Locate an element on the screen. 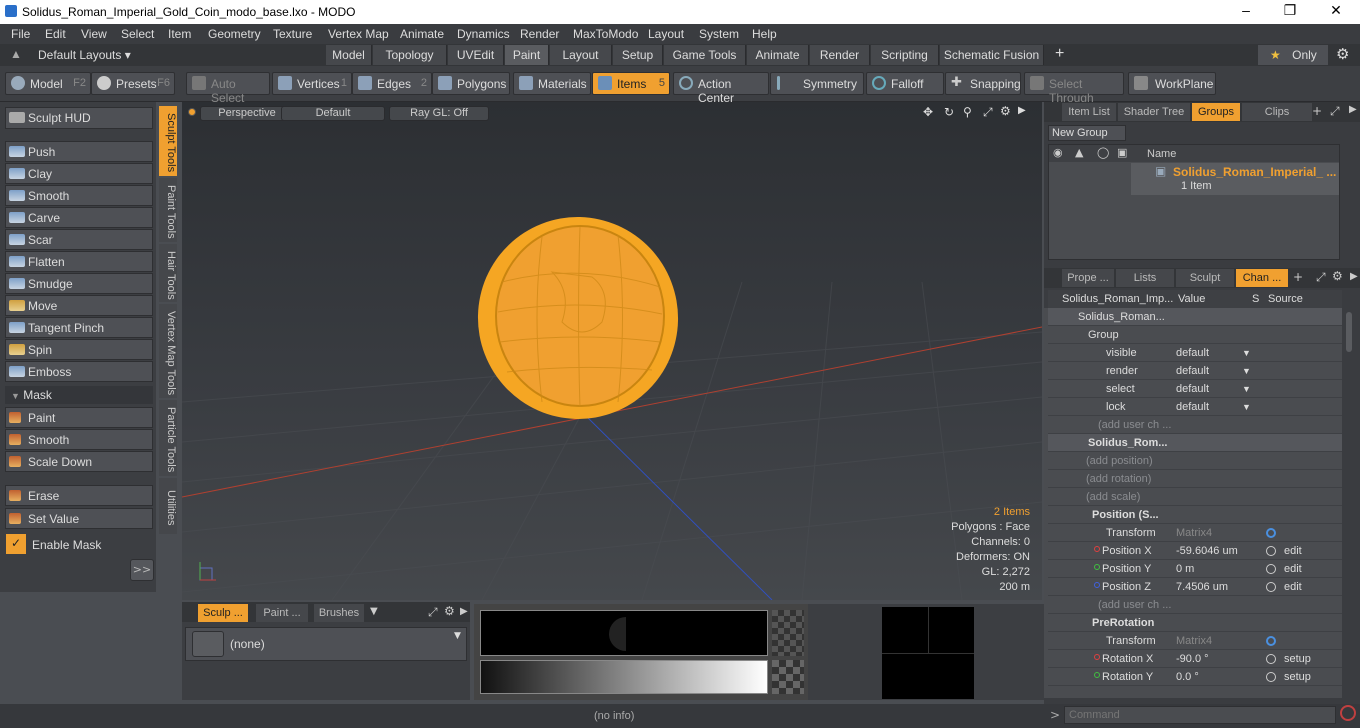  new-group-button: New Group is located at coordinates (1087, 133).